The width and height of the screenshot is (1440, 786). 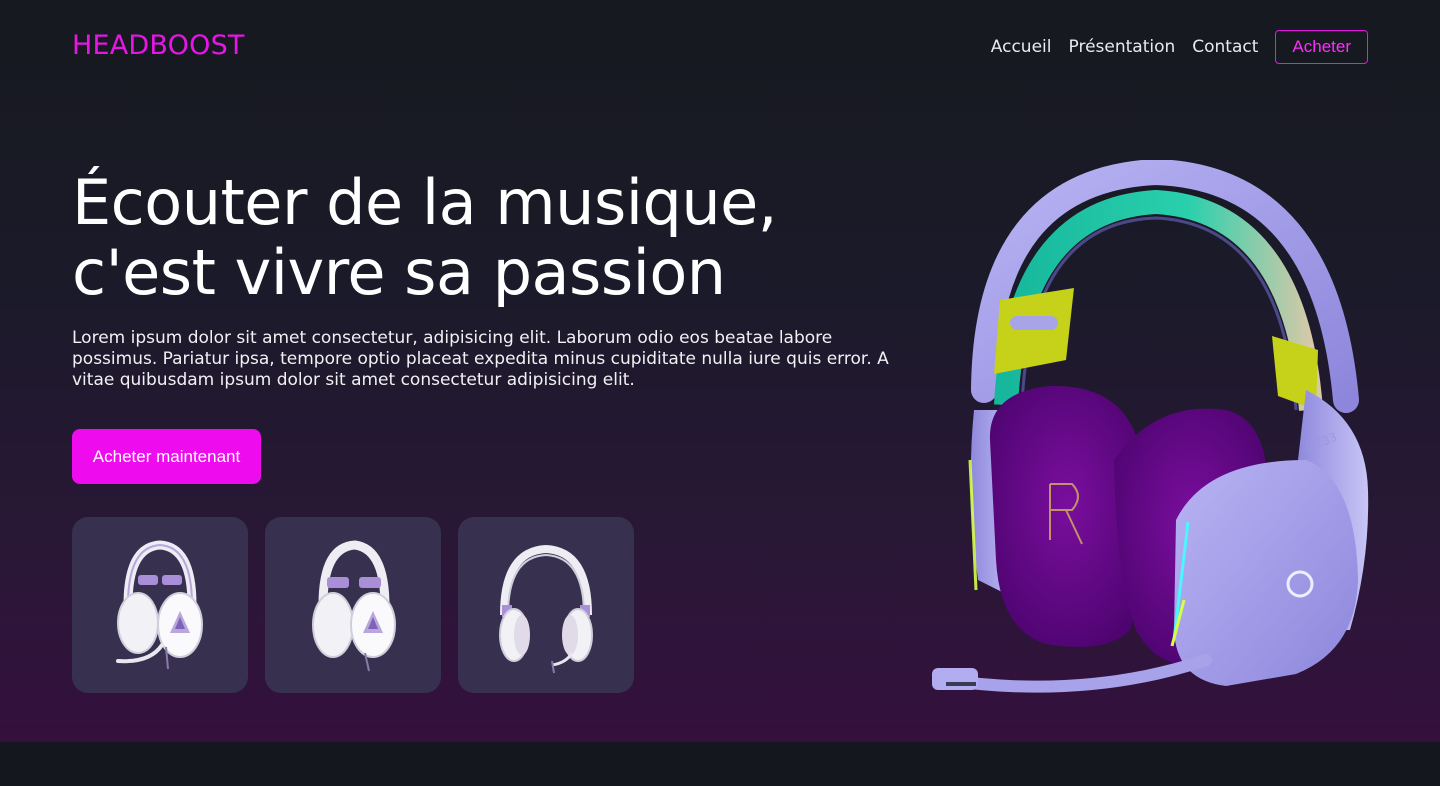 I want to click on white-headset-front-icon, so click(x=159, y=605).